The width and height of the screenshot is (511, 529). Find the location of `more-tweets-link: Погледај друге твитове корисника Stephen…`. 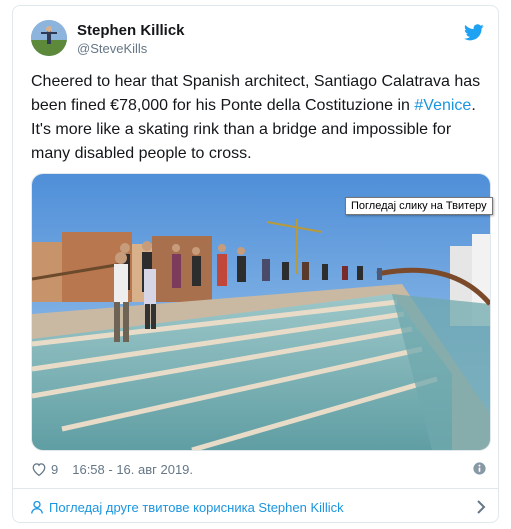

more-tweets-link: Погледај друге твитове корисника Stephen… is located at coordinates (258, 507).